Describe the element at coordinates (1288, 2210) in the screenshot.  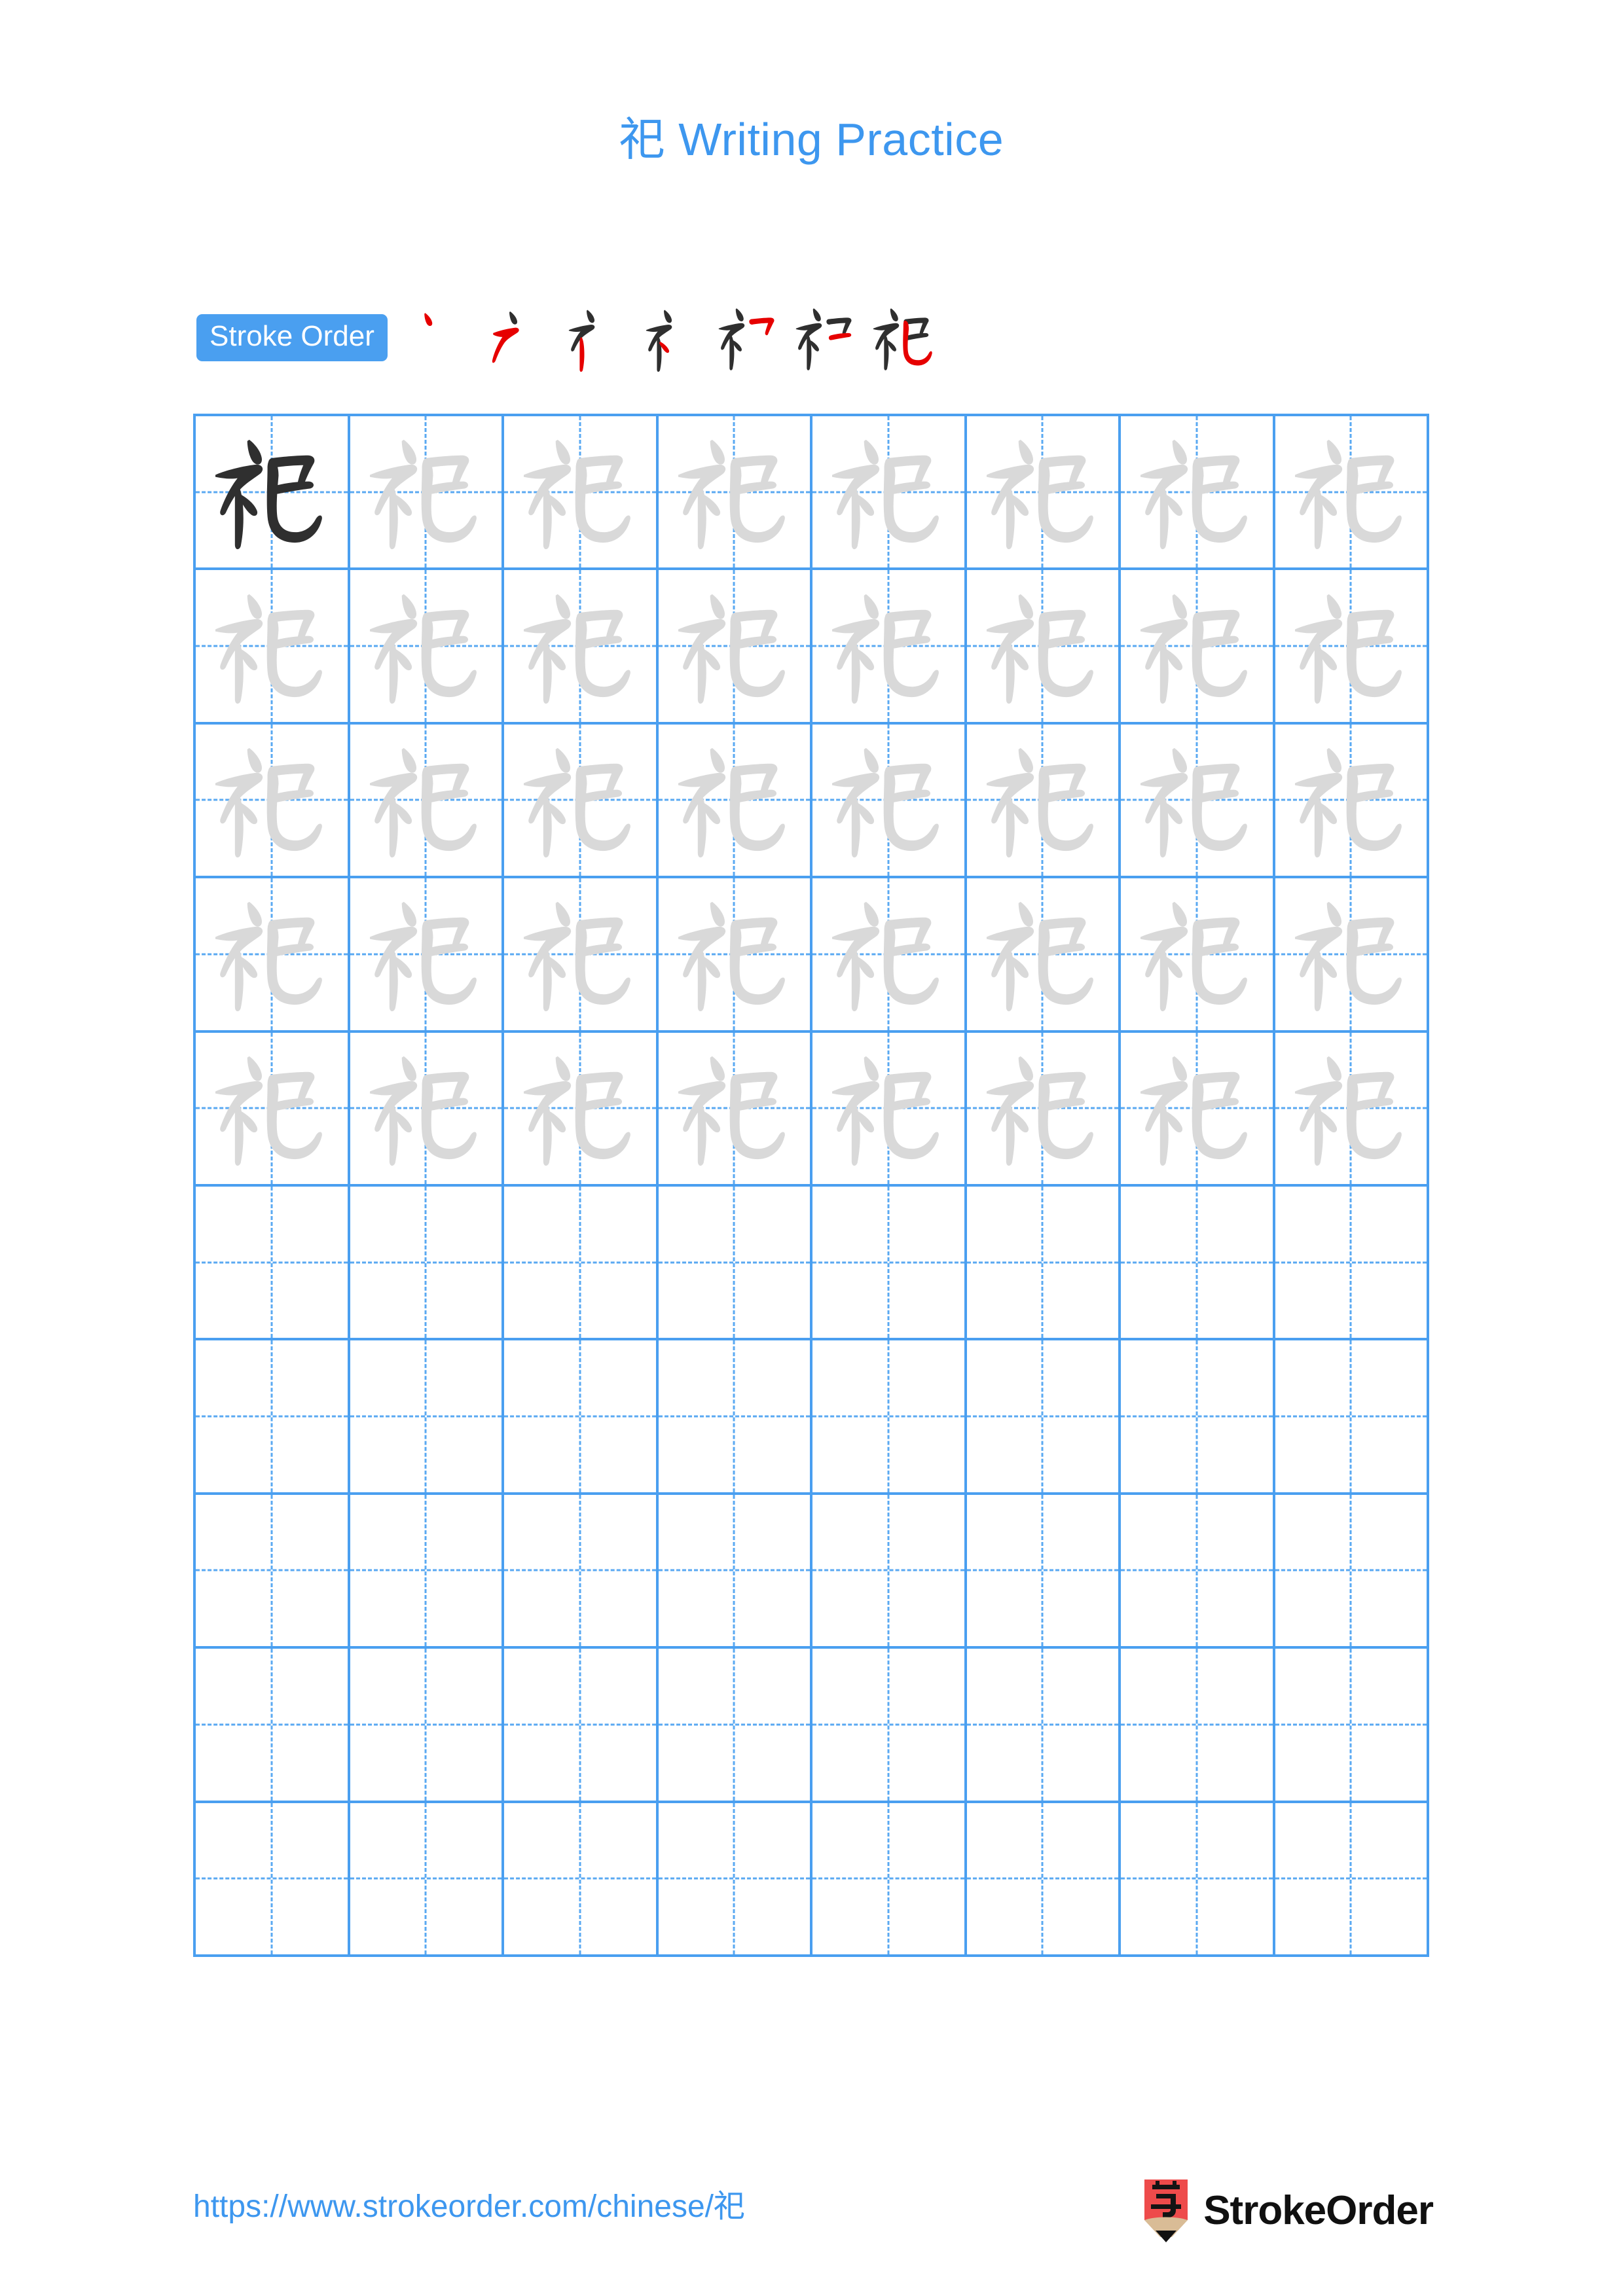
I see `brand-logo: StrokeOrder` at that location.